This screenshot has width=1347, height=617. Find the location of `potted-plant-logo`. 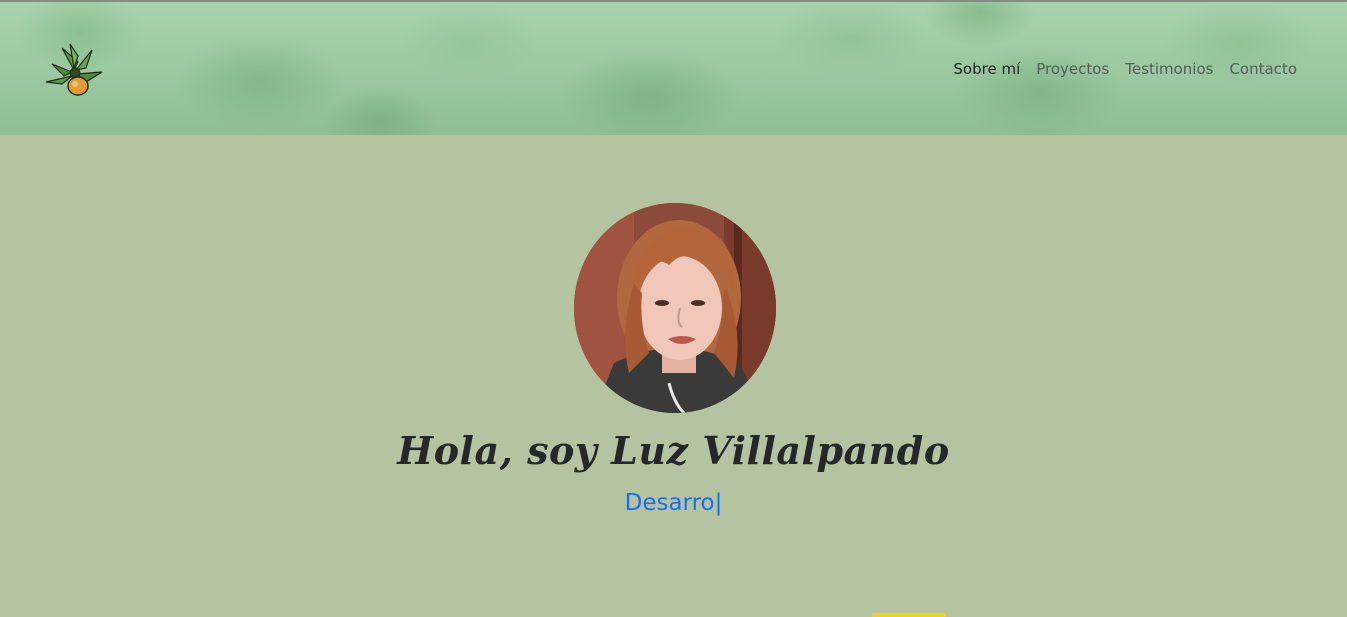

potted-plant-logo is located at coordinates (74, 70).